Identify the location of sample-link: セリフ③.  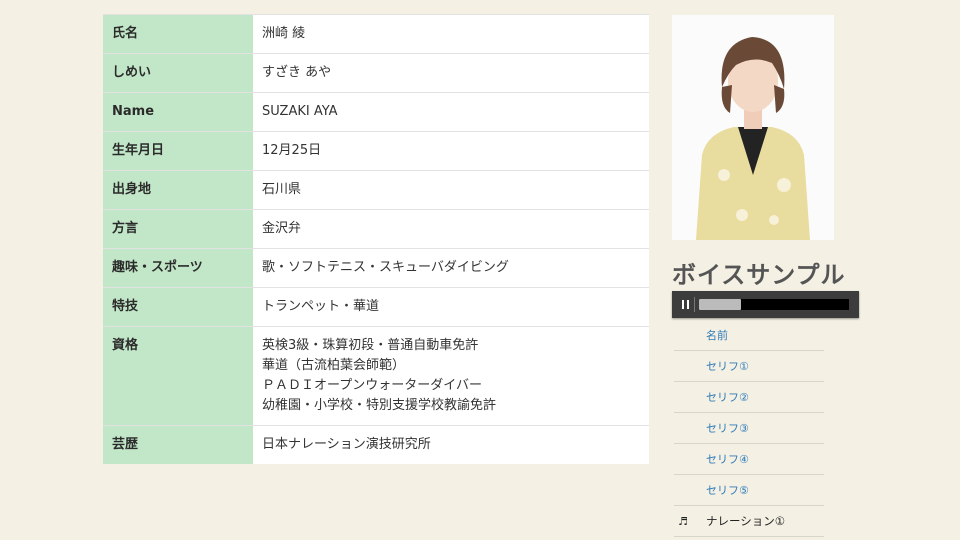
(727, 428).